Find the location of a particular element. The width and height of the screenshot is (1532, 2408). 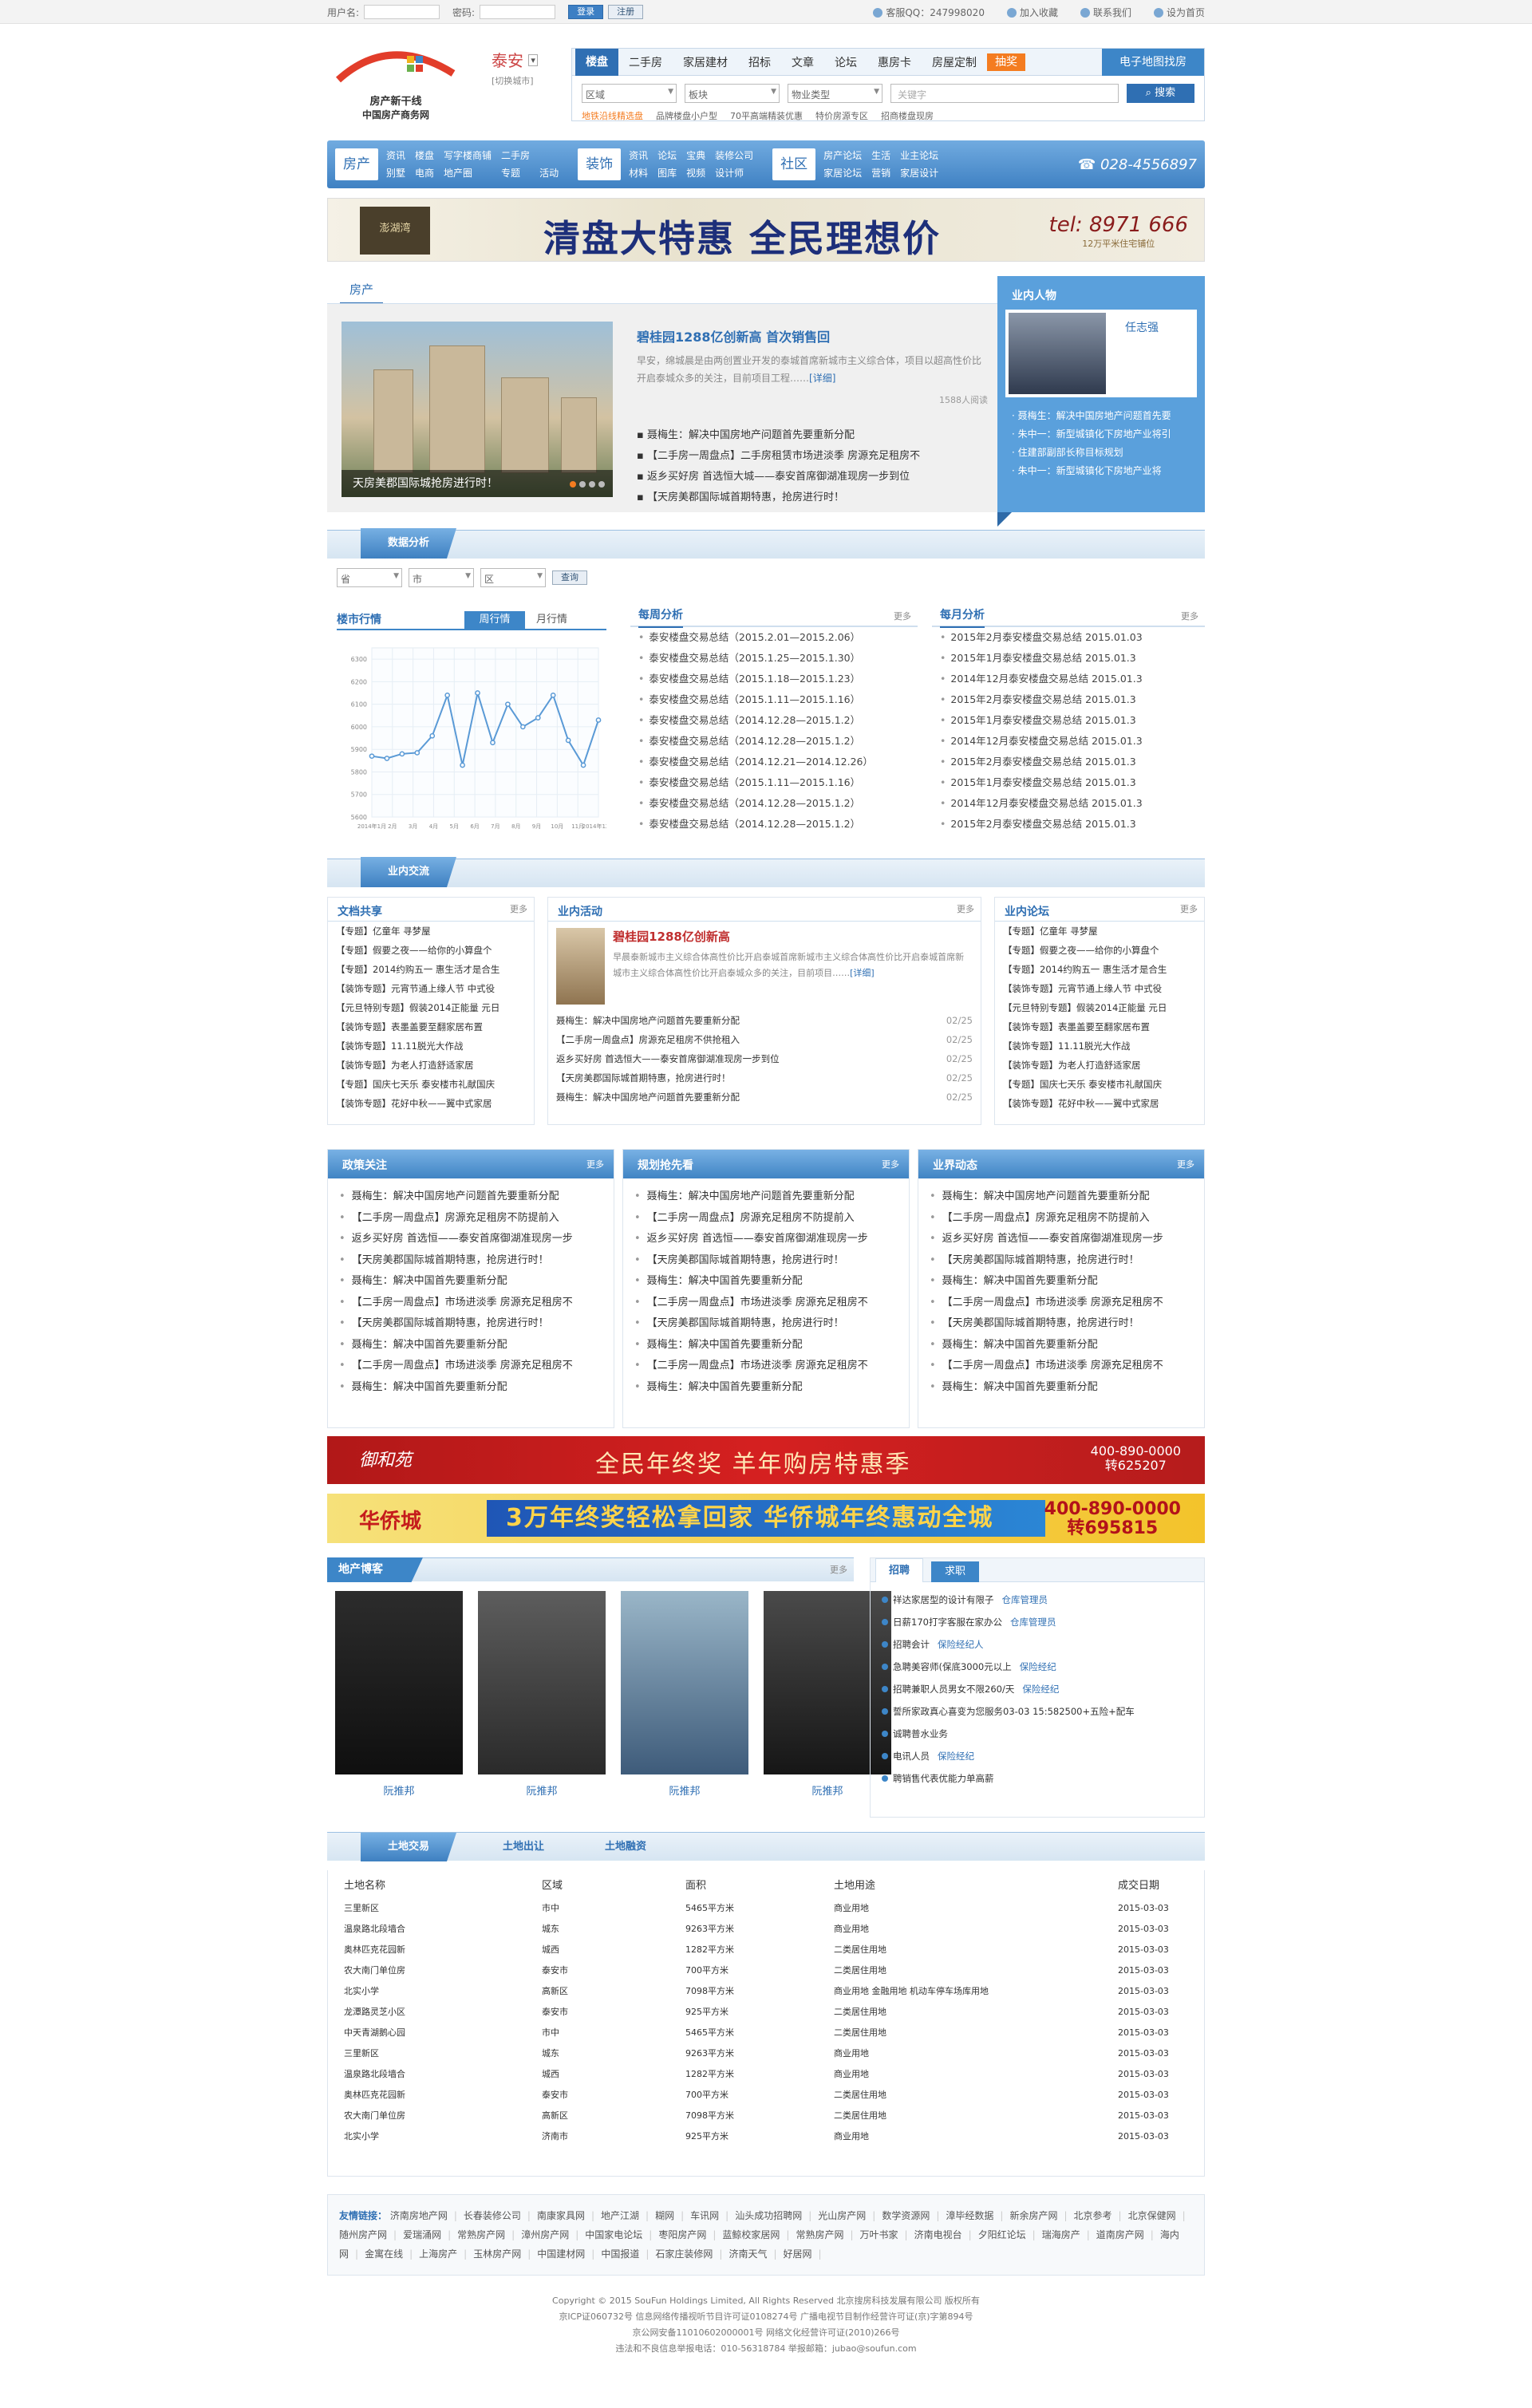

list-item: 【装饰专题】表墨盖要至翻家居布置 is located at coordinates (431, 1026).